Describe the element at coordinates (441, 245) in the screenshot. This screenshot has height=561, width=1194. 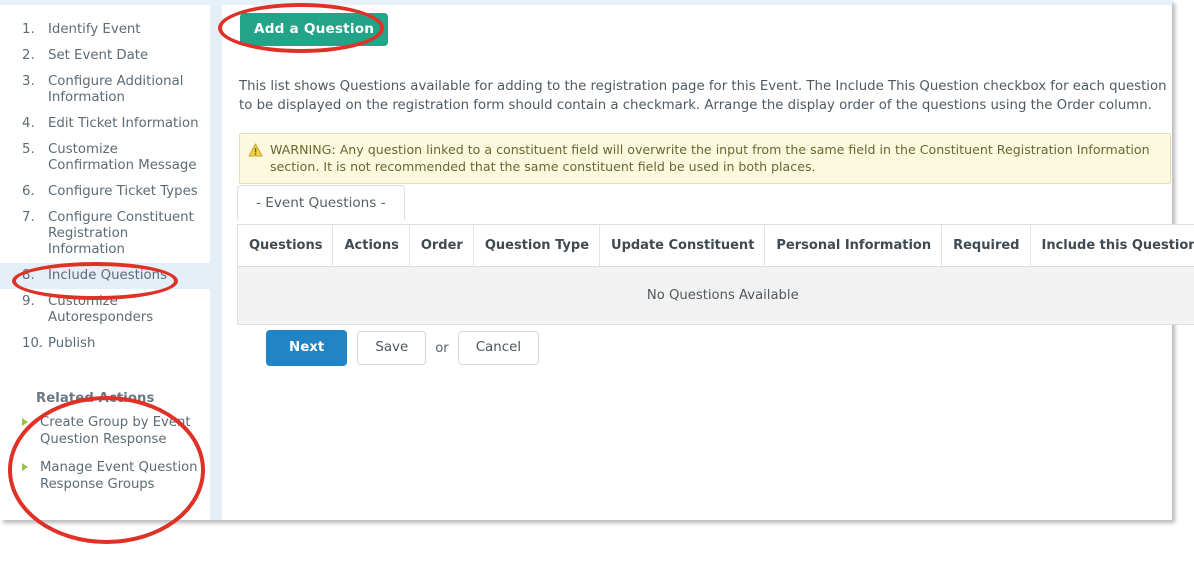
I see `column-header-order: Order` at that location.